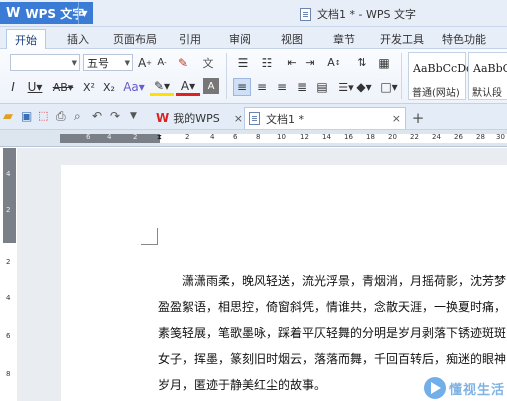 The image size is (507, 401). Describe the element at coordinates (292, 62) in the screenshot. I see `decrease-indent-button: ⇤` at that location.